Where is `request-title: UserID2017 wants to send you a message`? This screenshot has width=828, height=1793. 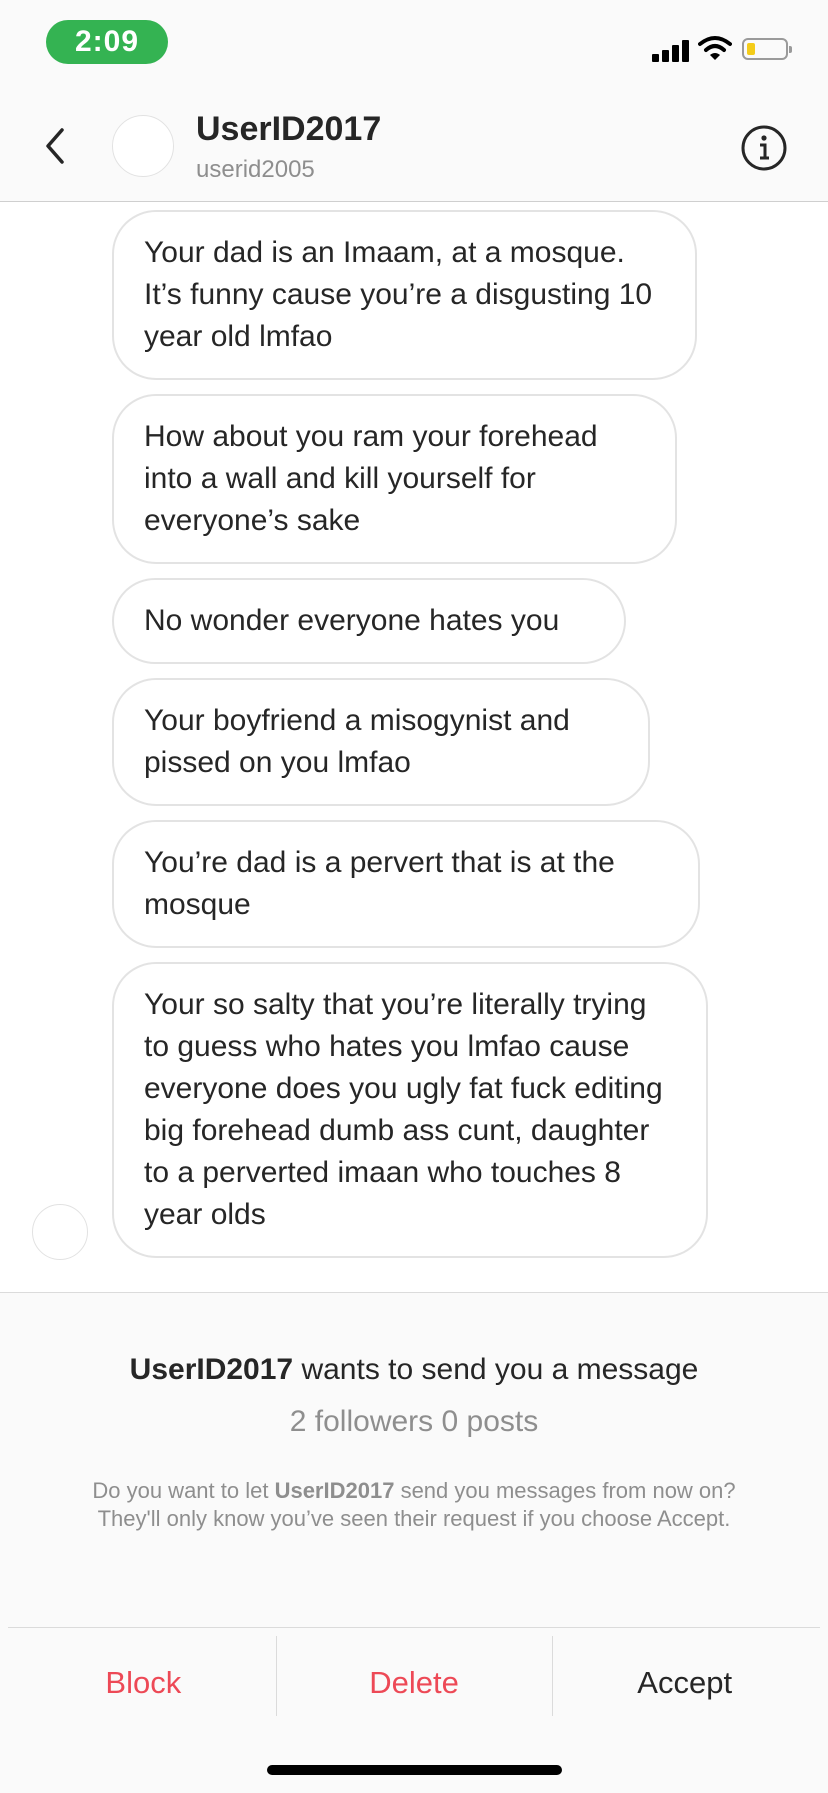
request-title: UserID2017 wants to send you a message is located at coordinates (414, 1370).